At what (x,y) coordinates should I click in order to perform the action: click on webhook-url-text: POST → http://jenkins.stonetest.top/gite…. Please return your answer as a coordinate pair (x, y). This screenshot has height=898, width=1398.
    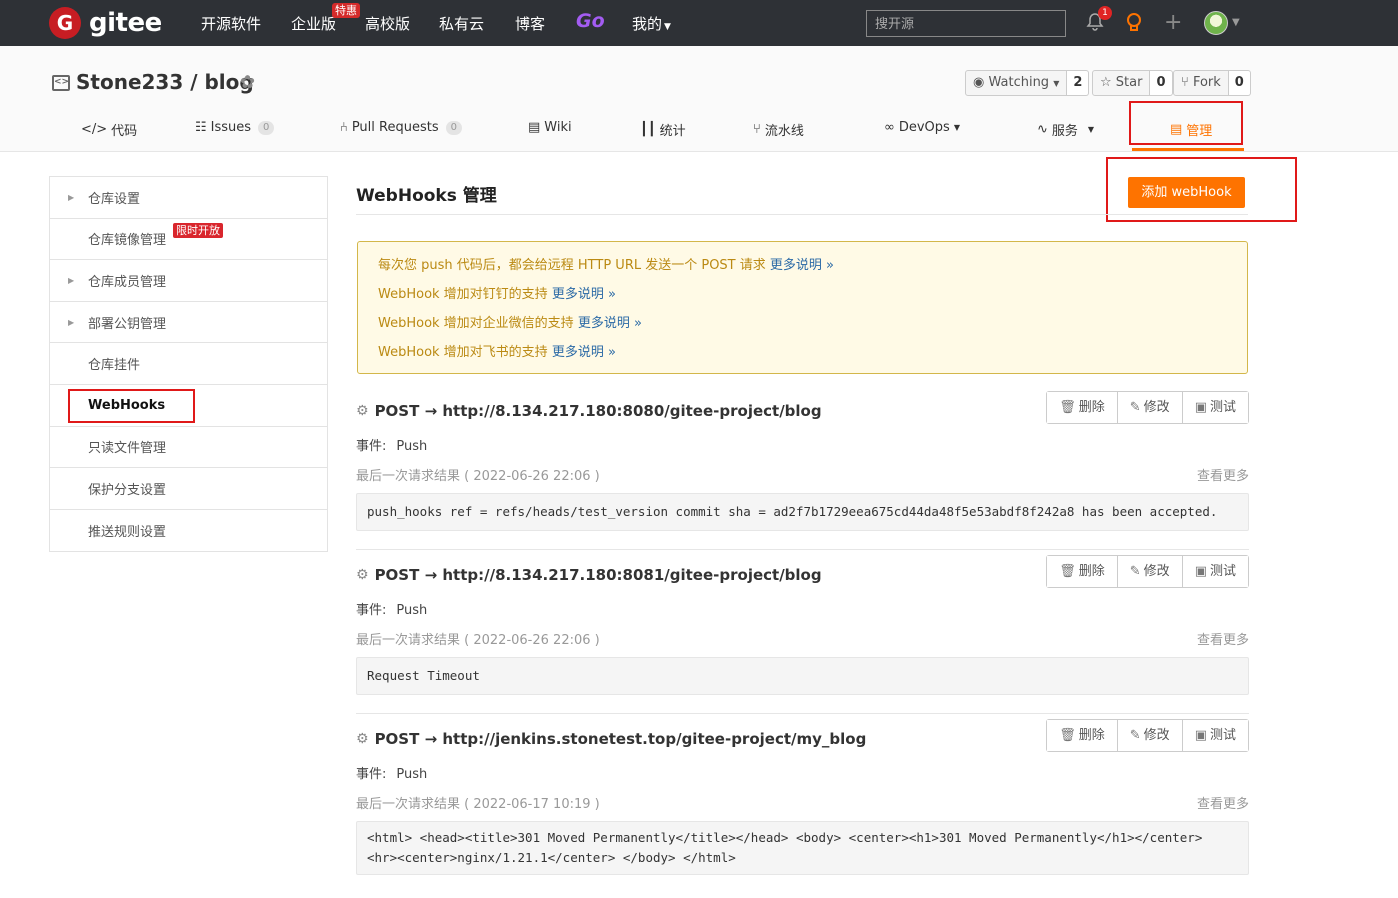
    Looking at the image, I should click on (620, 739).